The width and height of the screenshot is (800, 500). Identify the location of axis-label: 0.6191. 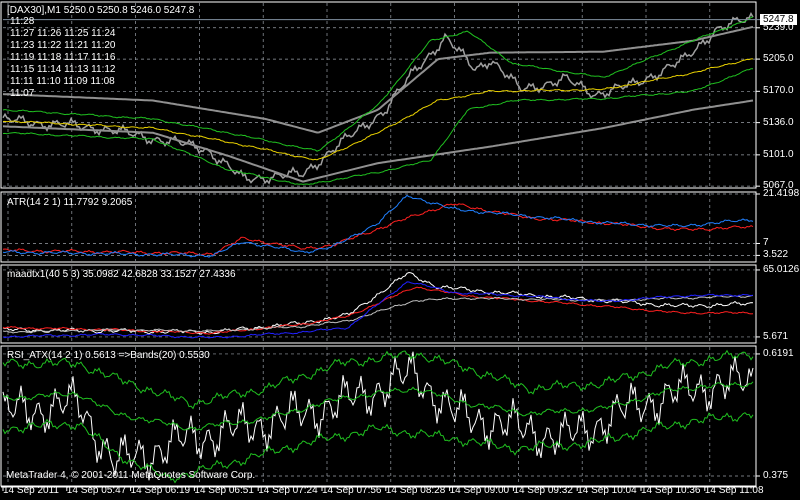
(778, 353).